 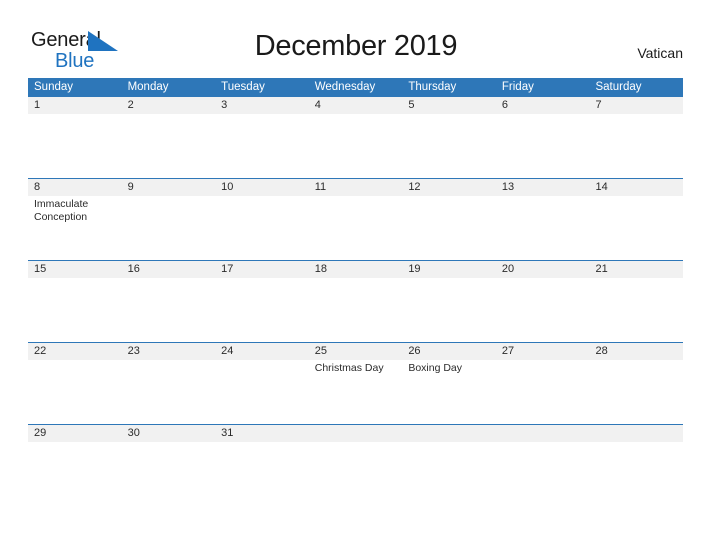 I want to click on calendar-week-row: 8 9 10 11 12 13 14 Immaculate Conception, so click(x=355, y=219).